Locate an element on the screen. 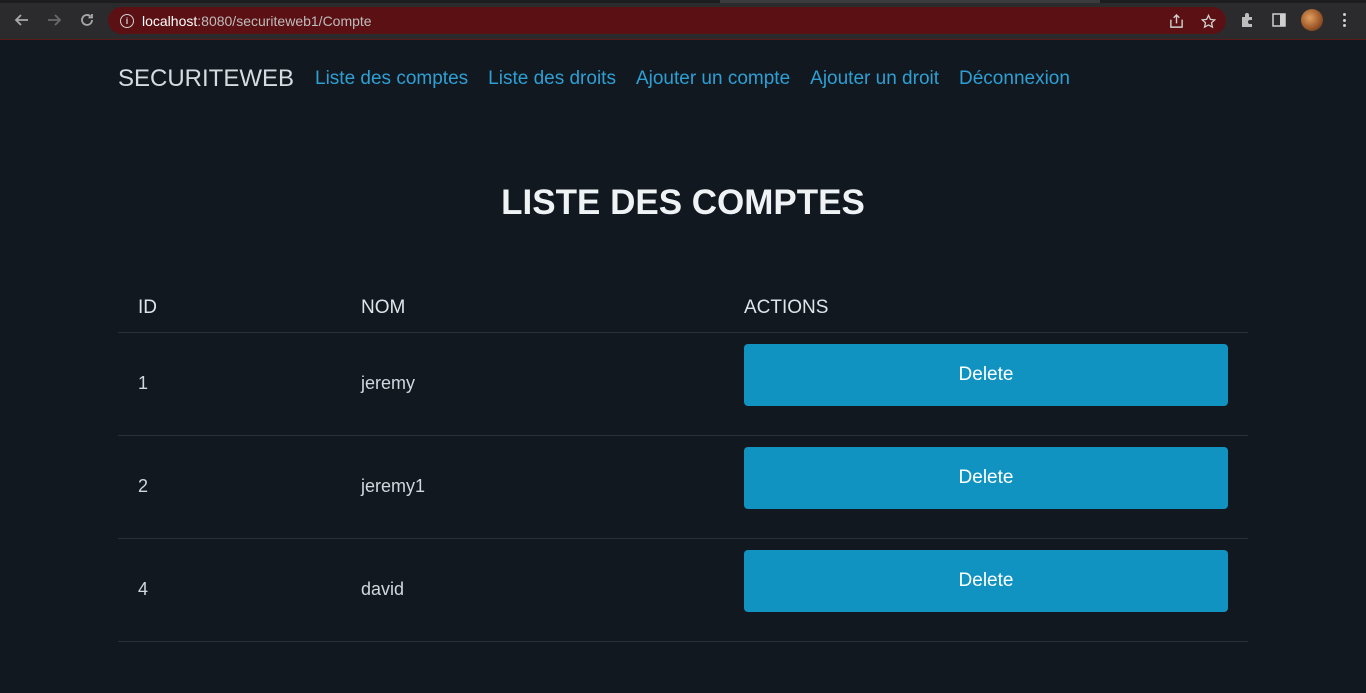 This screenshot has height=693, width=1366. cell-id: 2 is located at coordinates (229, 487).